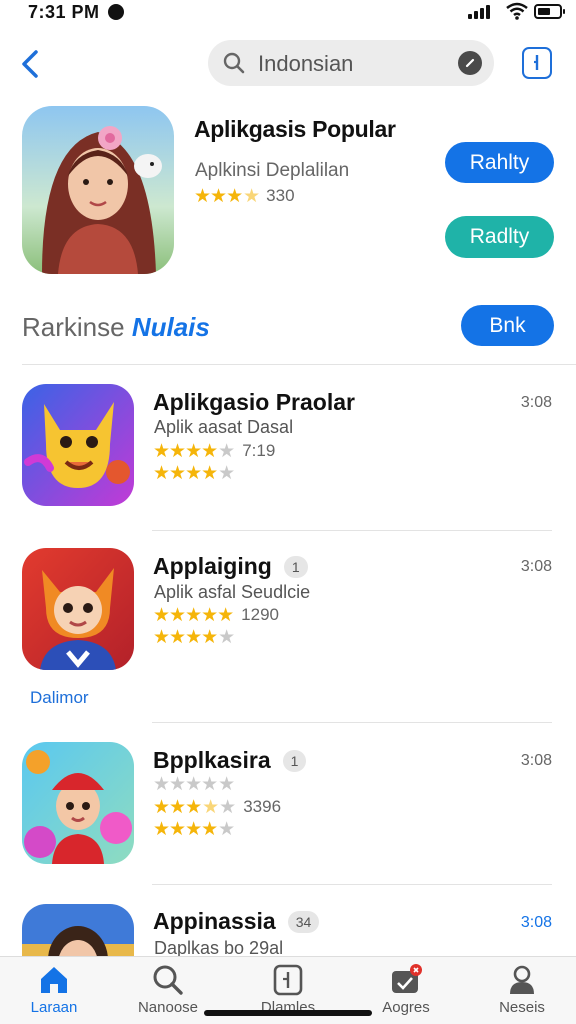  Describe the element at coordinates (59, 698) in the screenshot. I see `more-link: Dalimor` at that location.